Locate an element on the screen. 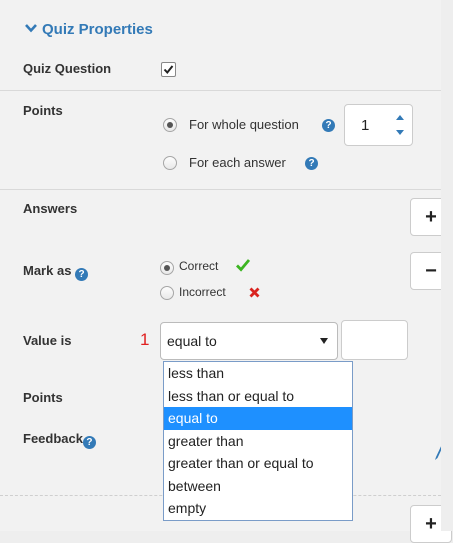  dropdown-option-selected: equal to is located at coordinates (258, 418).